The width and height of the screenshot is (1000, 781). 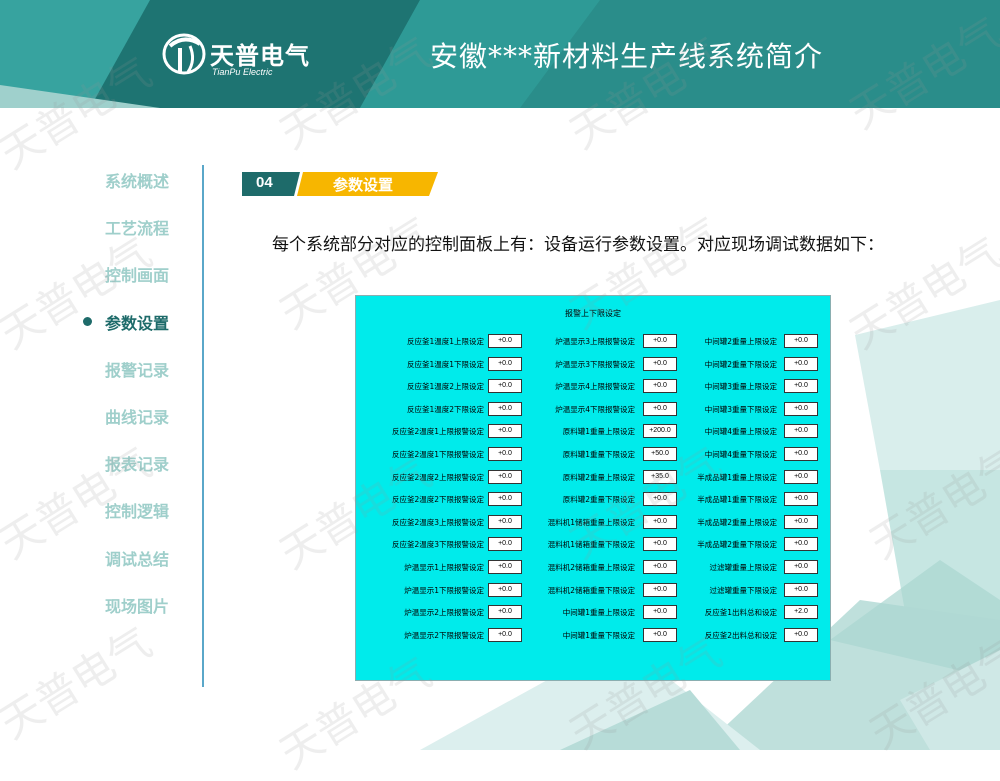 I want to click on param-label: 反应釜1温度2下限设定, so click(x=445, y=409).